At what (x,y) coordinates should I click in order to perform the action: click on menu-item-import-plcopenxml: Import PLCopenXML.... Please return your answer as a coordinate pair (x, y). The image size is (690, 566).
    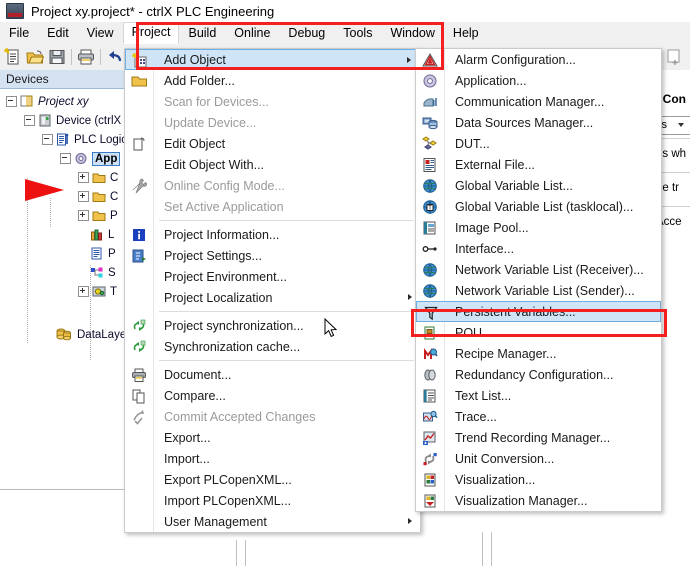
    Looking at the image, I should click on (272, 500).